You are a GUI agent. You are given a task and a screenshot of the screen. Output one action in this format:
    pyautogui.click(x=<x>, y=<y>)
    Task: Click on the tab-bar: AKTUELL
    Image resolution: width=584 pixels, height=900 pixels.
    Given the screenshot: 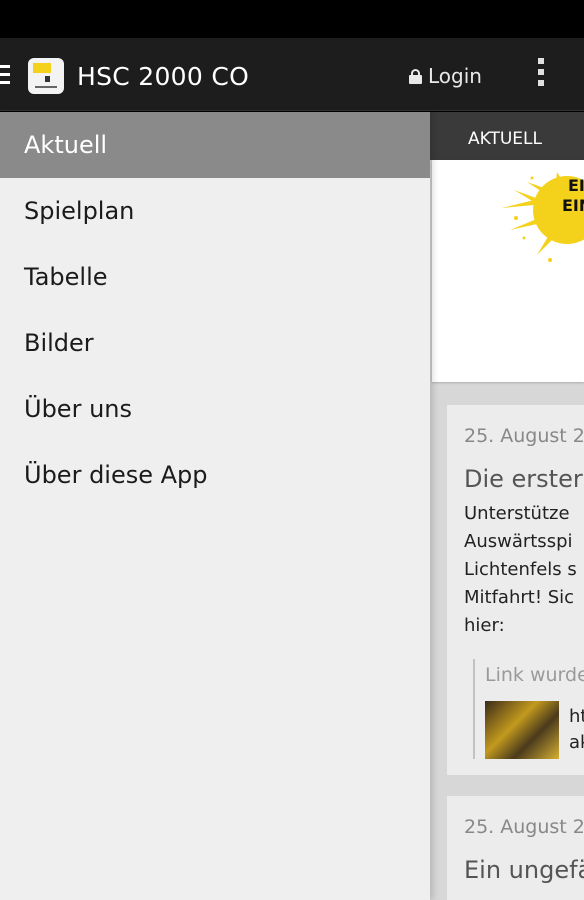 What is the action you would take?
    pyautogui.click(x=507, y=136)
    